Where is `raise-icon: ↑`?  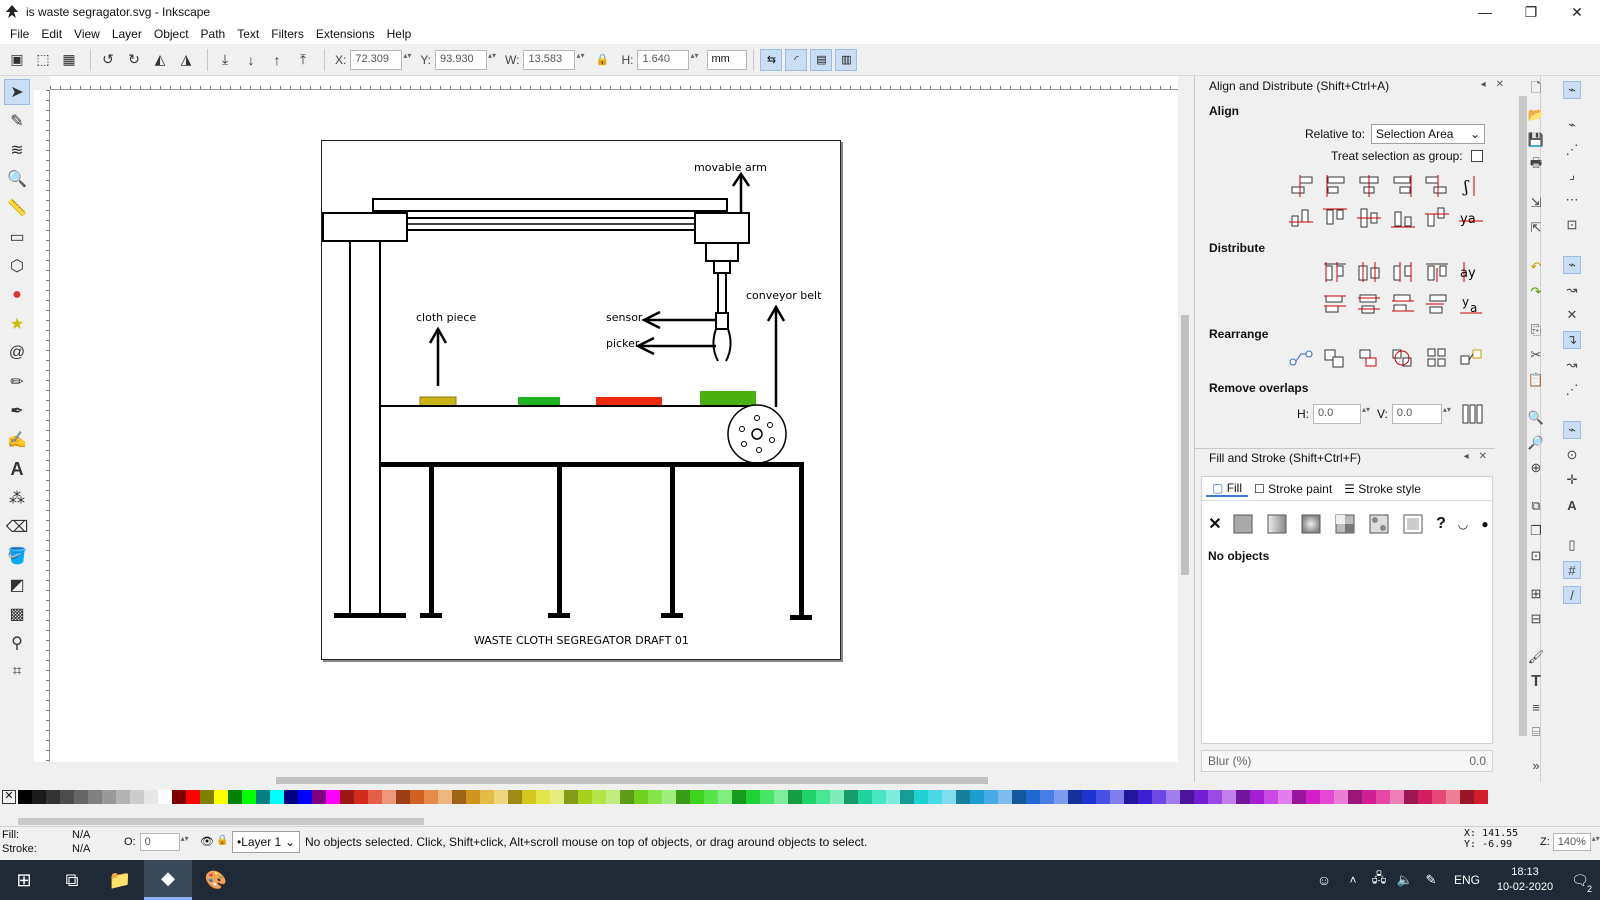 raise-icon: ↑ is located at coordinates (277, 60).